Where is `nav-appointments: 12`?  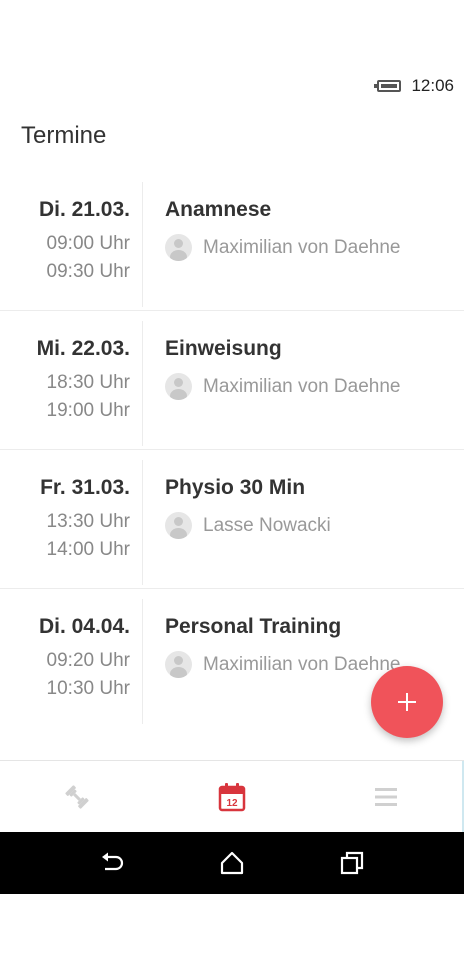
nav-appointments: 12 is located at coordinates (232, 797).